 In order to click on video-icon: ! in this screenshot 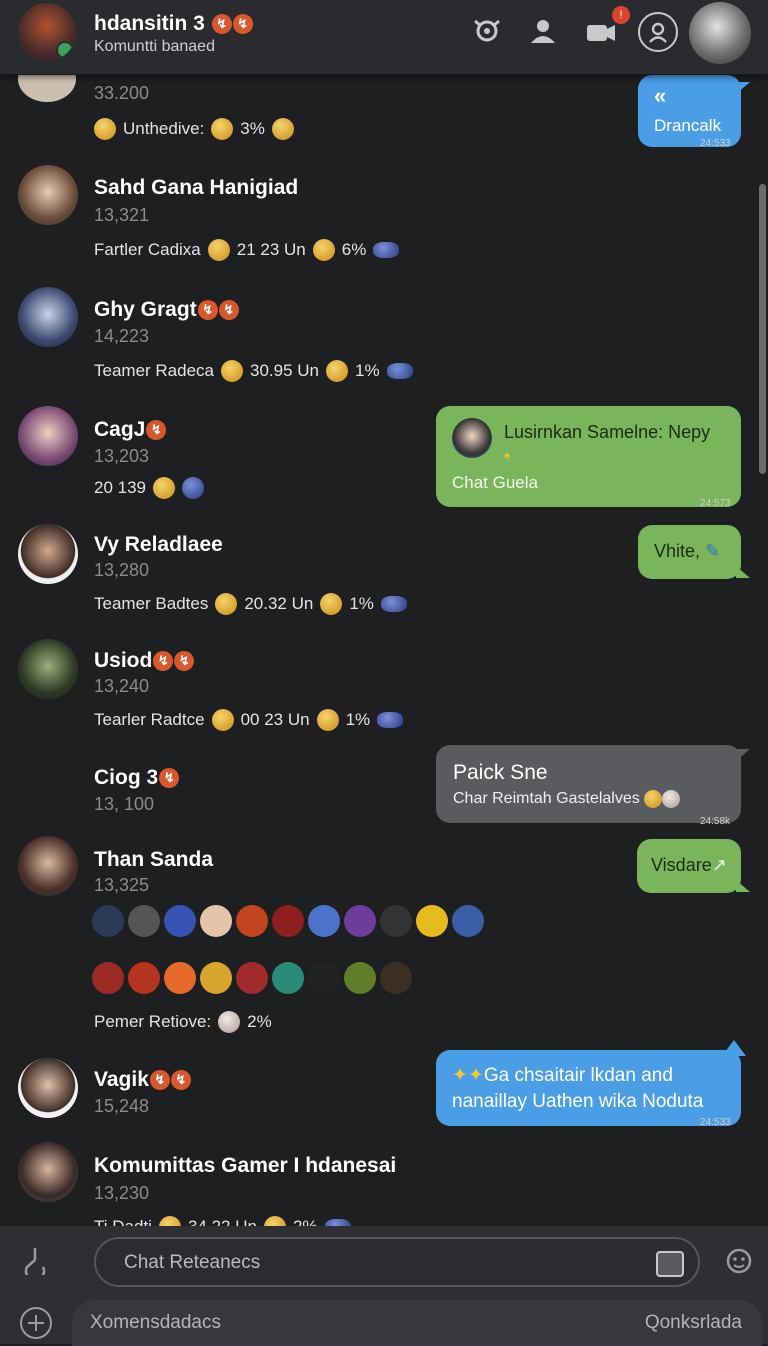, I will do `click(607, 27)`.